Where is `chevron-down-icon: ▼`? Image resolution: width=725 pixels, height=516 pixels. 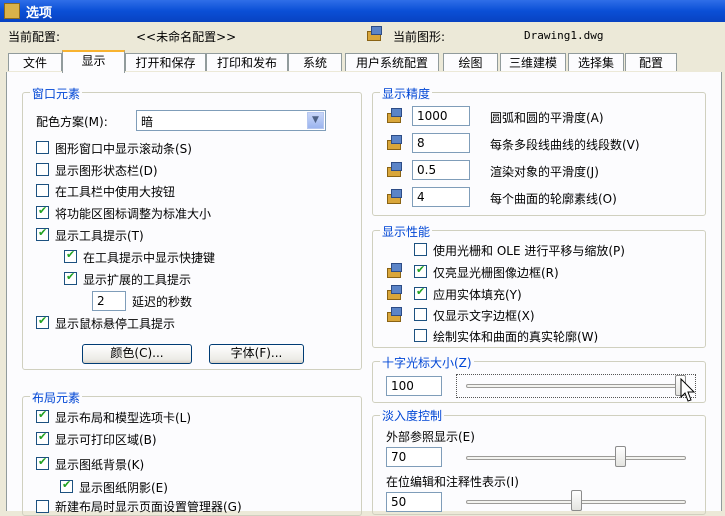
chevron-down-icon: ▼ is located at coordinates (315, 120).